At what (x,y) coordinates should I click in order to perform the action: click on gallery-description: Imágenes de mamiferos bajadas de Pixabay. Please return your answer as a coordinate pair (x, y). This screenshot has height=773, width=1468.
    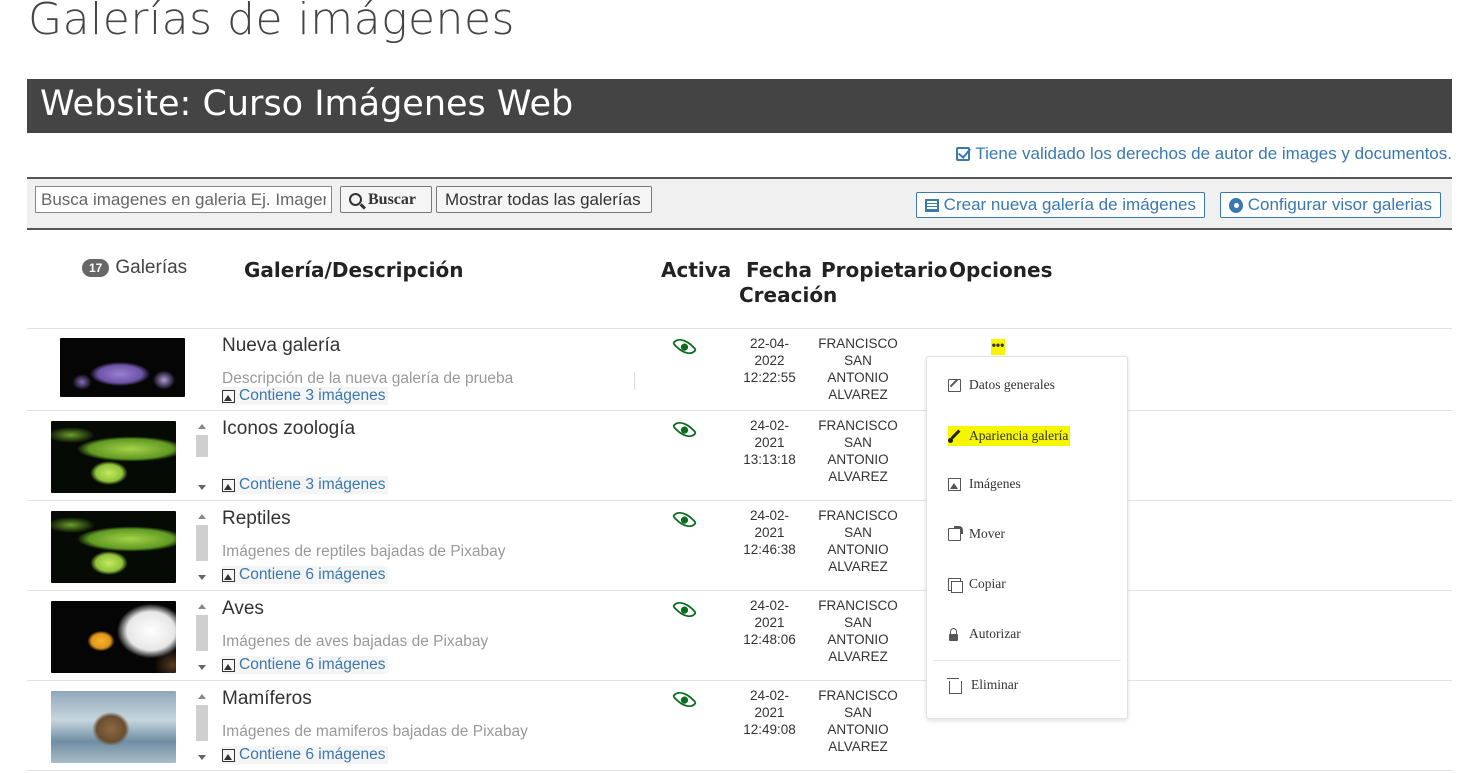
    Looking at the image, I should click on (375, 731).